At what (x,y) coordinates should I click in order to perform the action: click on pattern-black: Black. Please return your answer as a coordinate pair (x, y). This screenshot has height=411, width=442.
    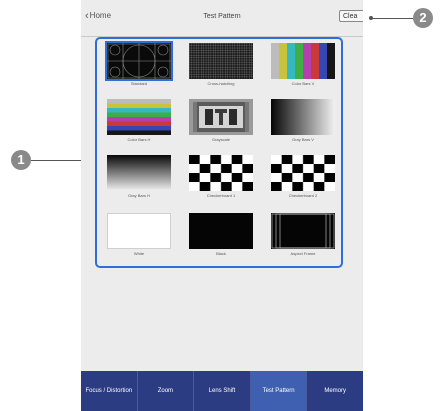
    Looking at the image, I should click on (221, 233).